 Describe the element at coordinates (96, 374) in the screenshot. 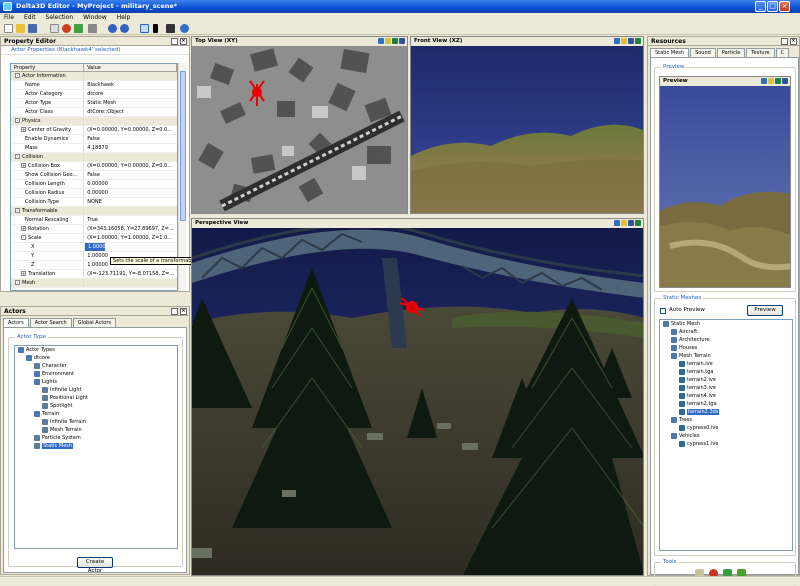

I see `actor-tree-node: Environment` at that location.